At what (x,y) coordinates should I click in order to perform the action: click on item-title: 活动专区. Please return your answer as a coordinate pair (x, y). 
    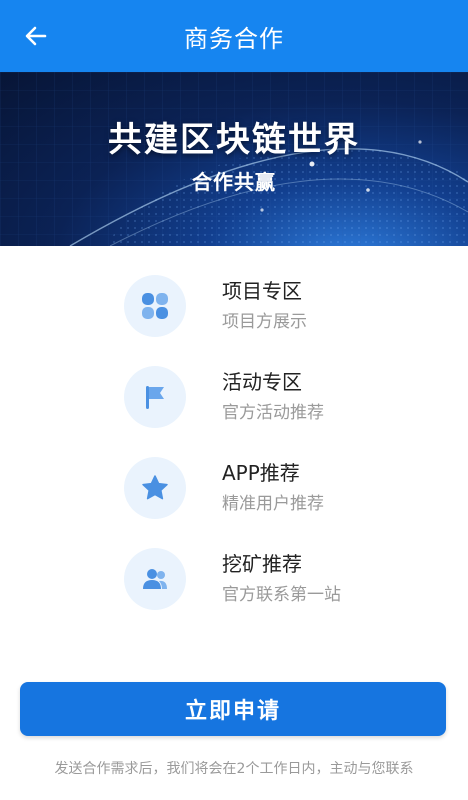
    Looking at the image, I should click on (262, 382).